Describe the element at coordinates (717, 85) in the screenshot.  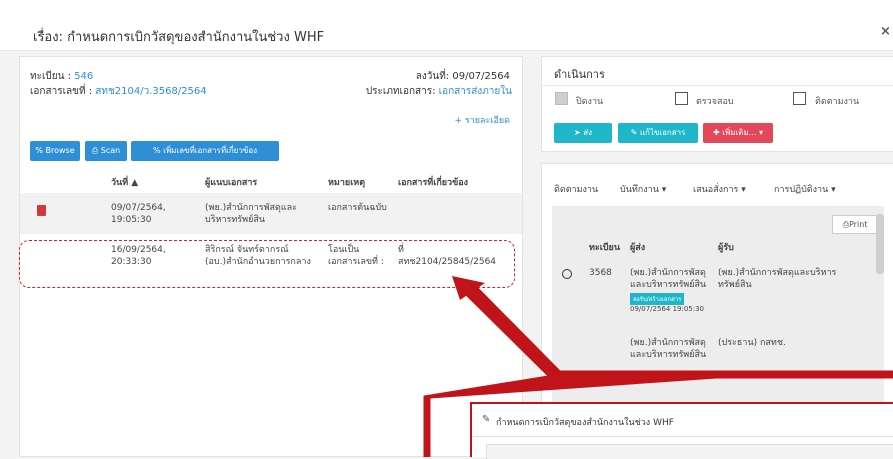
I see `actions-divider` at that location.